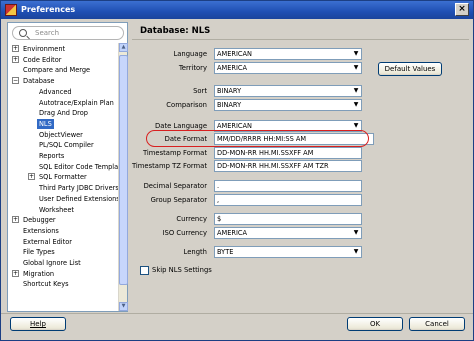 This screenshot has width=474, height=341. What do you see at coordinates (234, 126) in the screenshot?
I see `date-language-value: AMERICAN` at bounding box center [234, 126].